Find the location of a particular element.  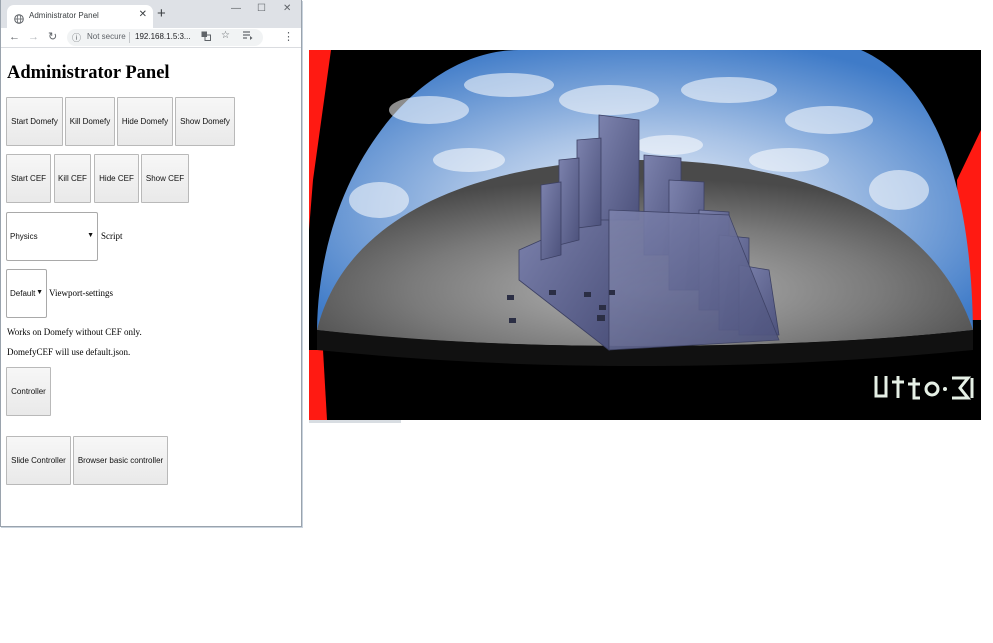

tab-title: Administrator Panel is located at coordinates (64, 15).